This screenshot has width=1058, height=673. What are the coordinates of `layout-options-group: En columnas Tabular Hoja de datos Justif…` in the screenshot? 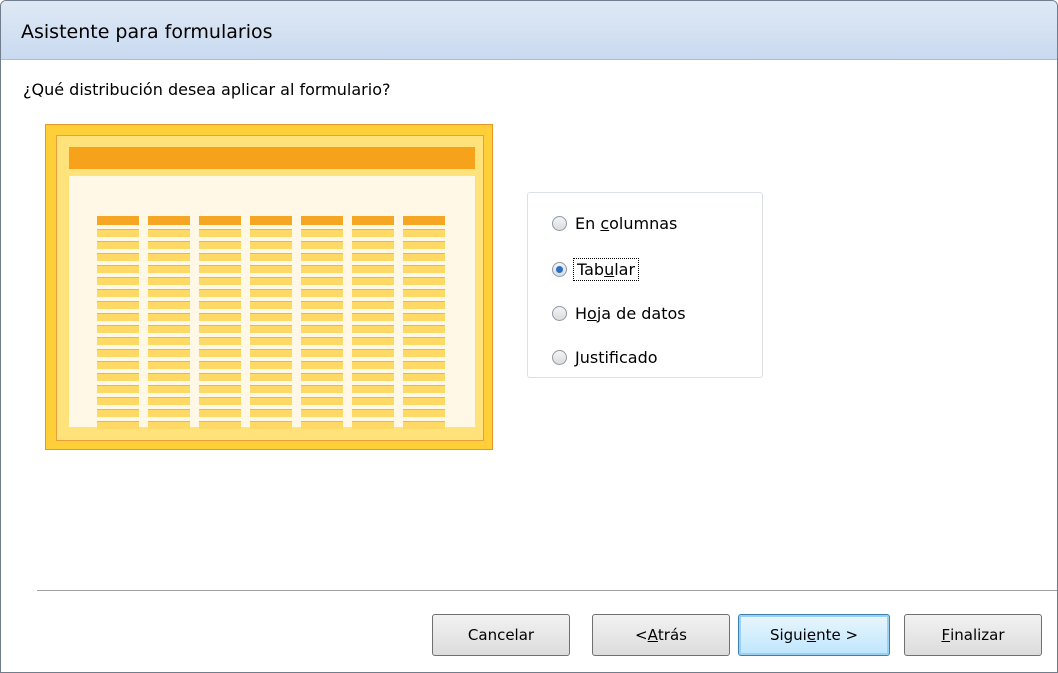 It's located at (645, 285).